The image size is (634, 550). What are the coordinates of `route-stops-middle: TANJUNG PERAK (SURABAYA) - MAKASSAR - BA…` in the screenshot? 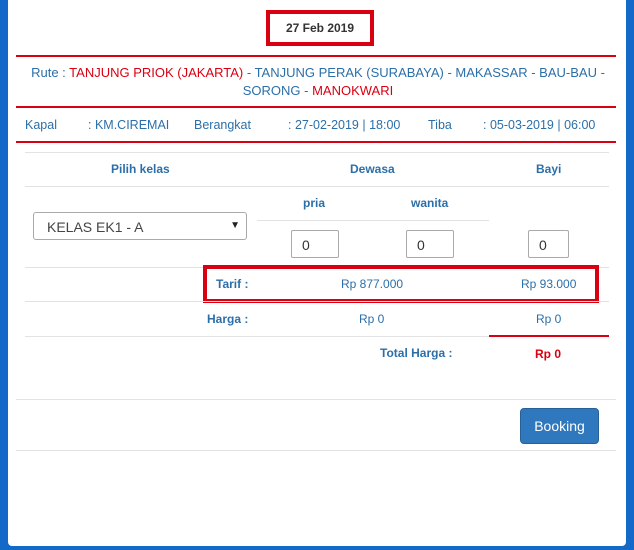 It's located at (429, 72).